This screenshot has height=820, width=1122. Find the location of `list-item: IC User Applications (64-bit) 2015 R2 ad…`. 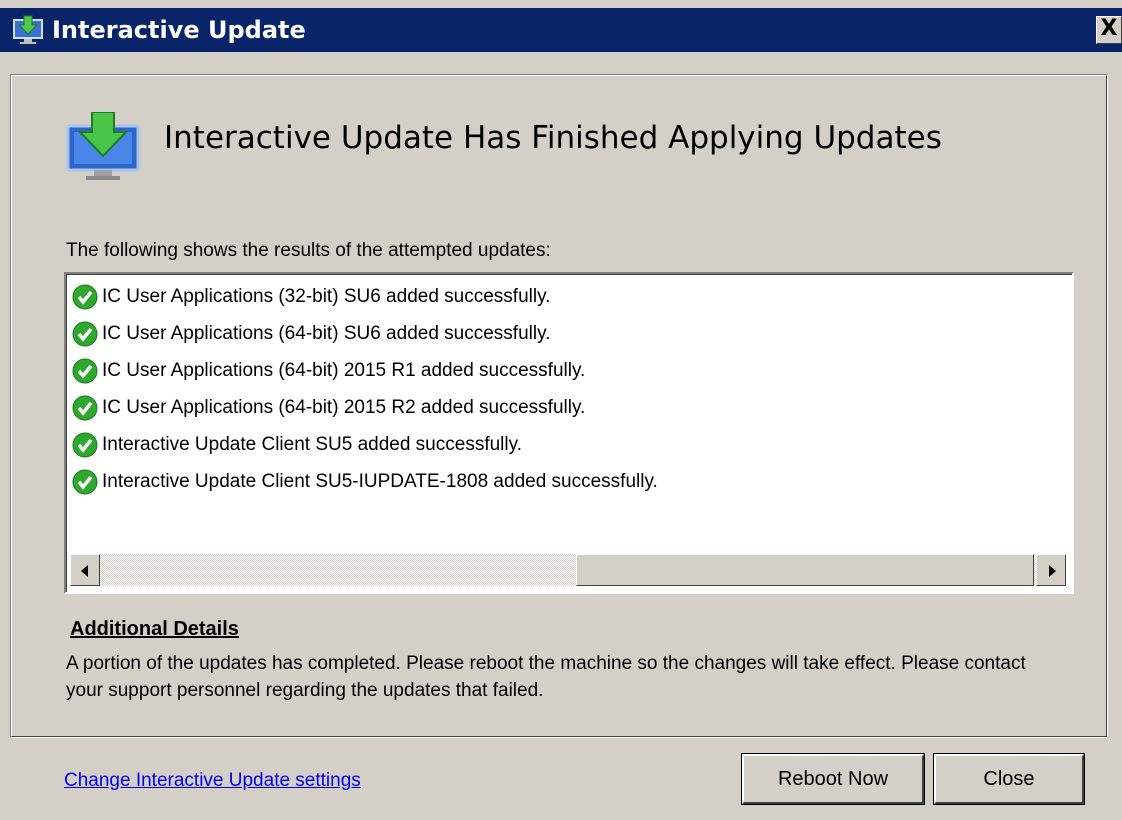

list-item: IC User Applications (64-bit) 2015 R2 ad… is located at coordinates (328, 408).